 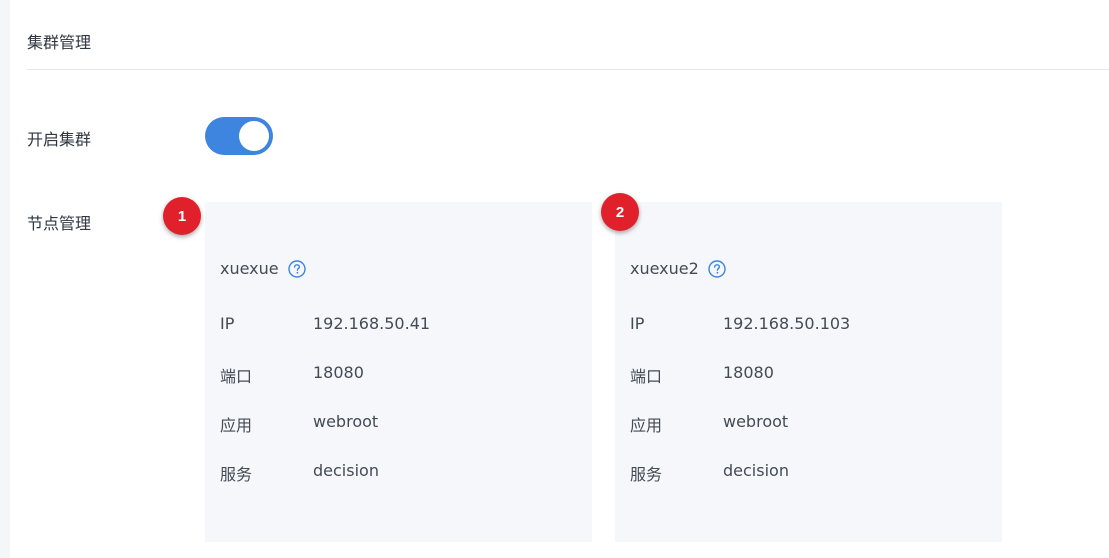 What do you see at coordinates (5, 279) in the screenshot?
I see `left-edge-strip` at bounding box center [5, 279].